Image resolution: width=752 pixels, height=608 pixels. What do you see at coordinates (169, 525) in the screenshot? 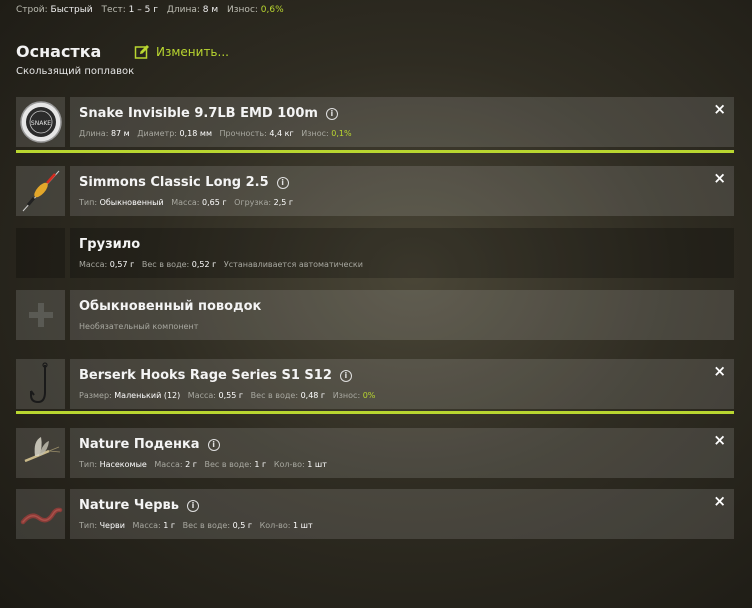
I see `bait-worm-mass-value: 1 г` at bounding box center [169, 525].